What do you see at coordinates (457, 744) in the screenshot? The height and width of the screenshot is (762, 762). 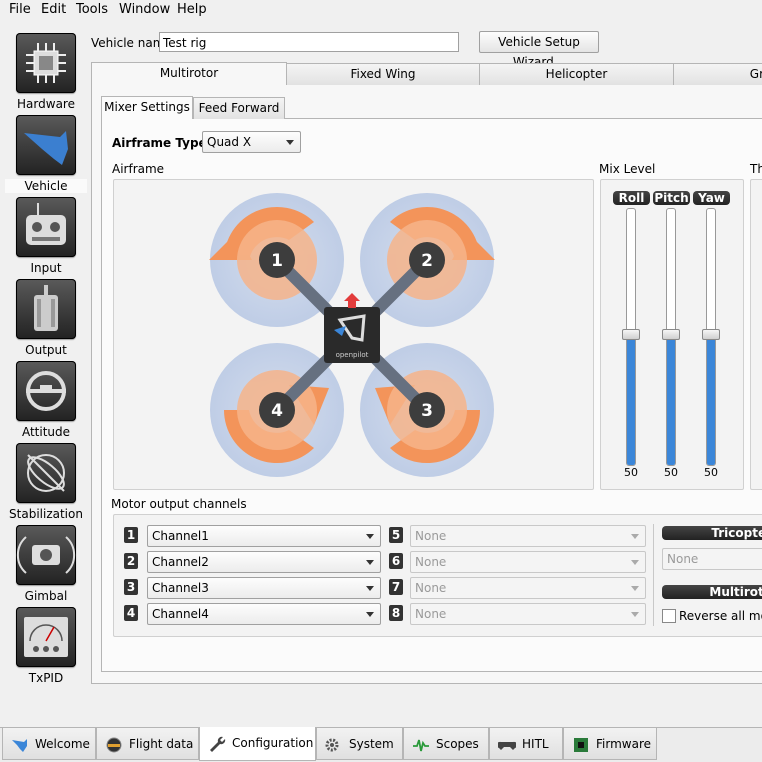 I see `tab-scopes-label: Scopes` at bounding box center [457, 744].